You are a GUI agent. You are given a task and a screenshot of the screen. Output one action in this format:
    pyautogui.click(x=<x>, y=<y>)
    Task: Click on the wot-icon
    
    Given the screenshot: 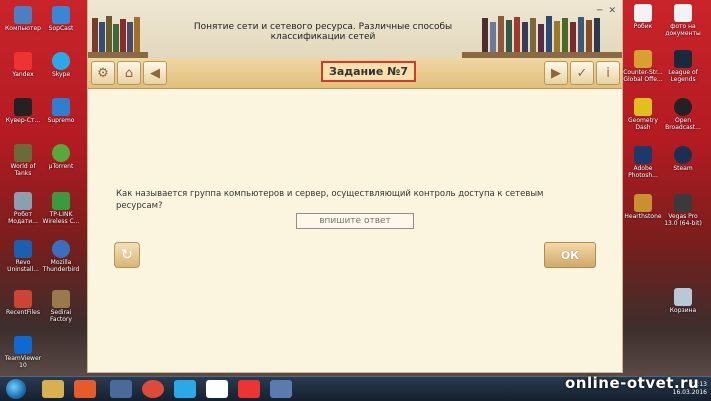 What is the action you would take?
    pyautogui.click(x=23, y=153)
    